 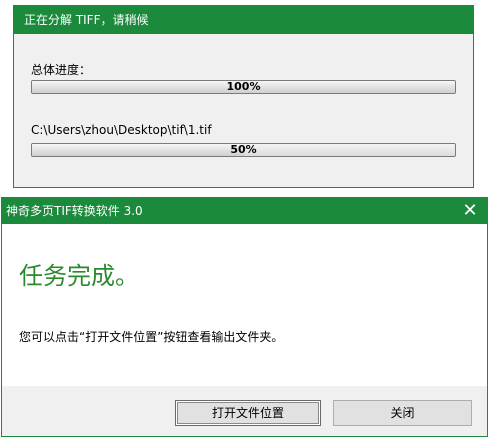 I want to click on dialog-title: 神奇多页TIF转换软件 3.0 ✕, so click(x=244, y=211).